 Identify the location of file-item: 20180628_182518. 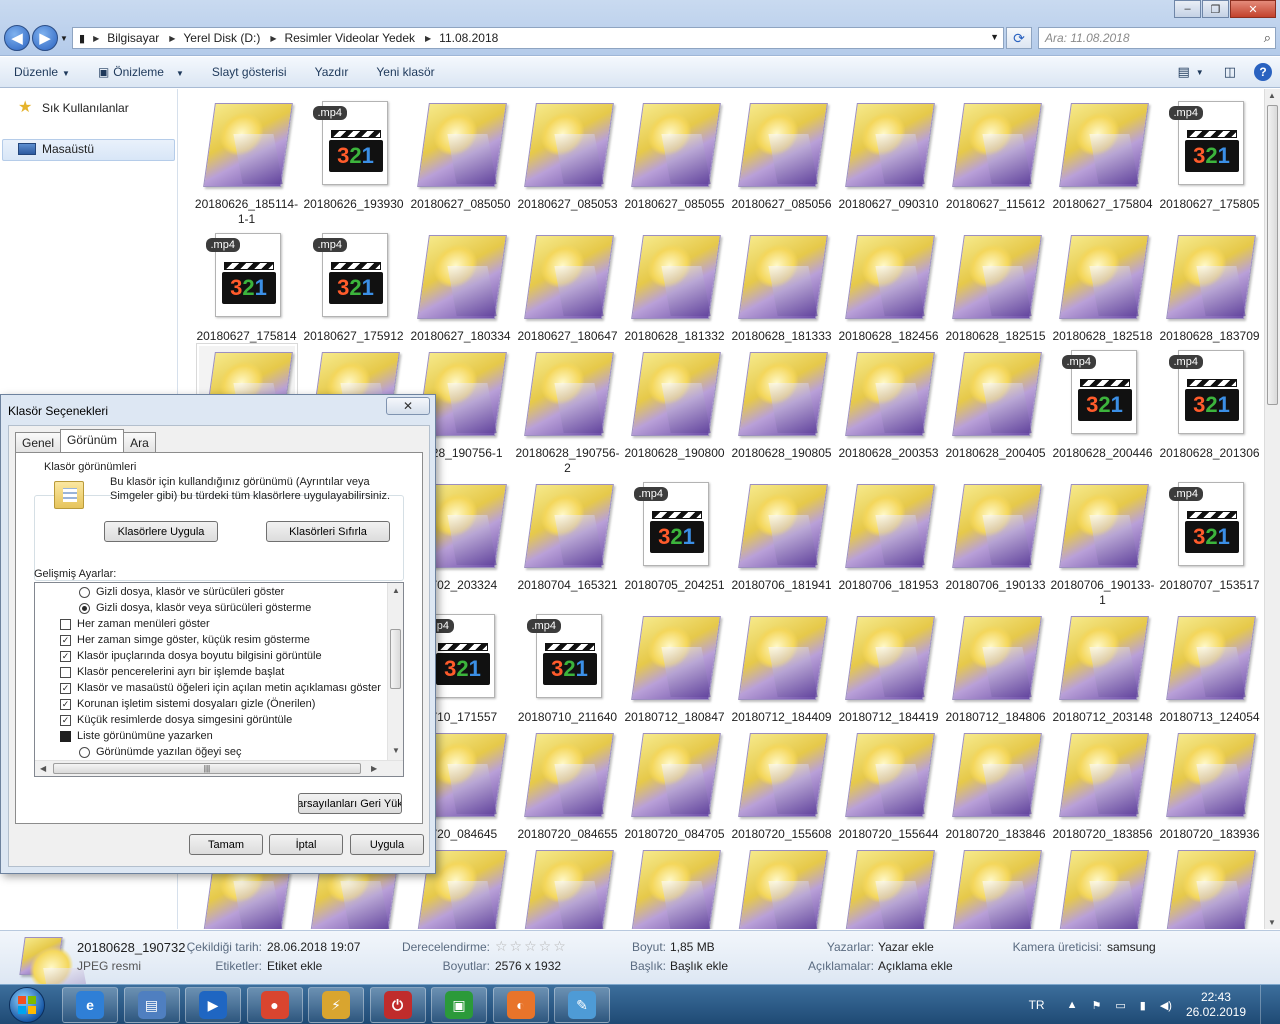
(1102, 286).